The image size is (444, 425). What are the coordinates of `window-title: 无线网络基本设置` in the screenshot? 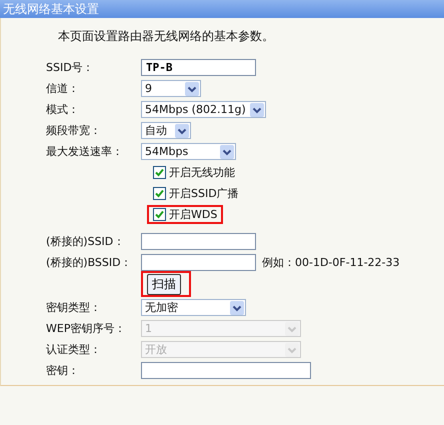 It's located at (222, 9).